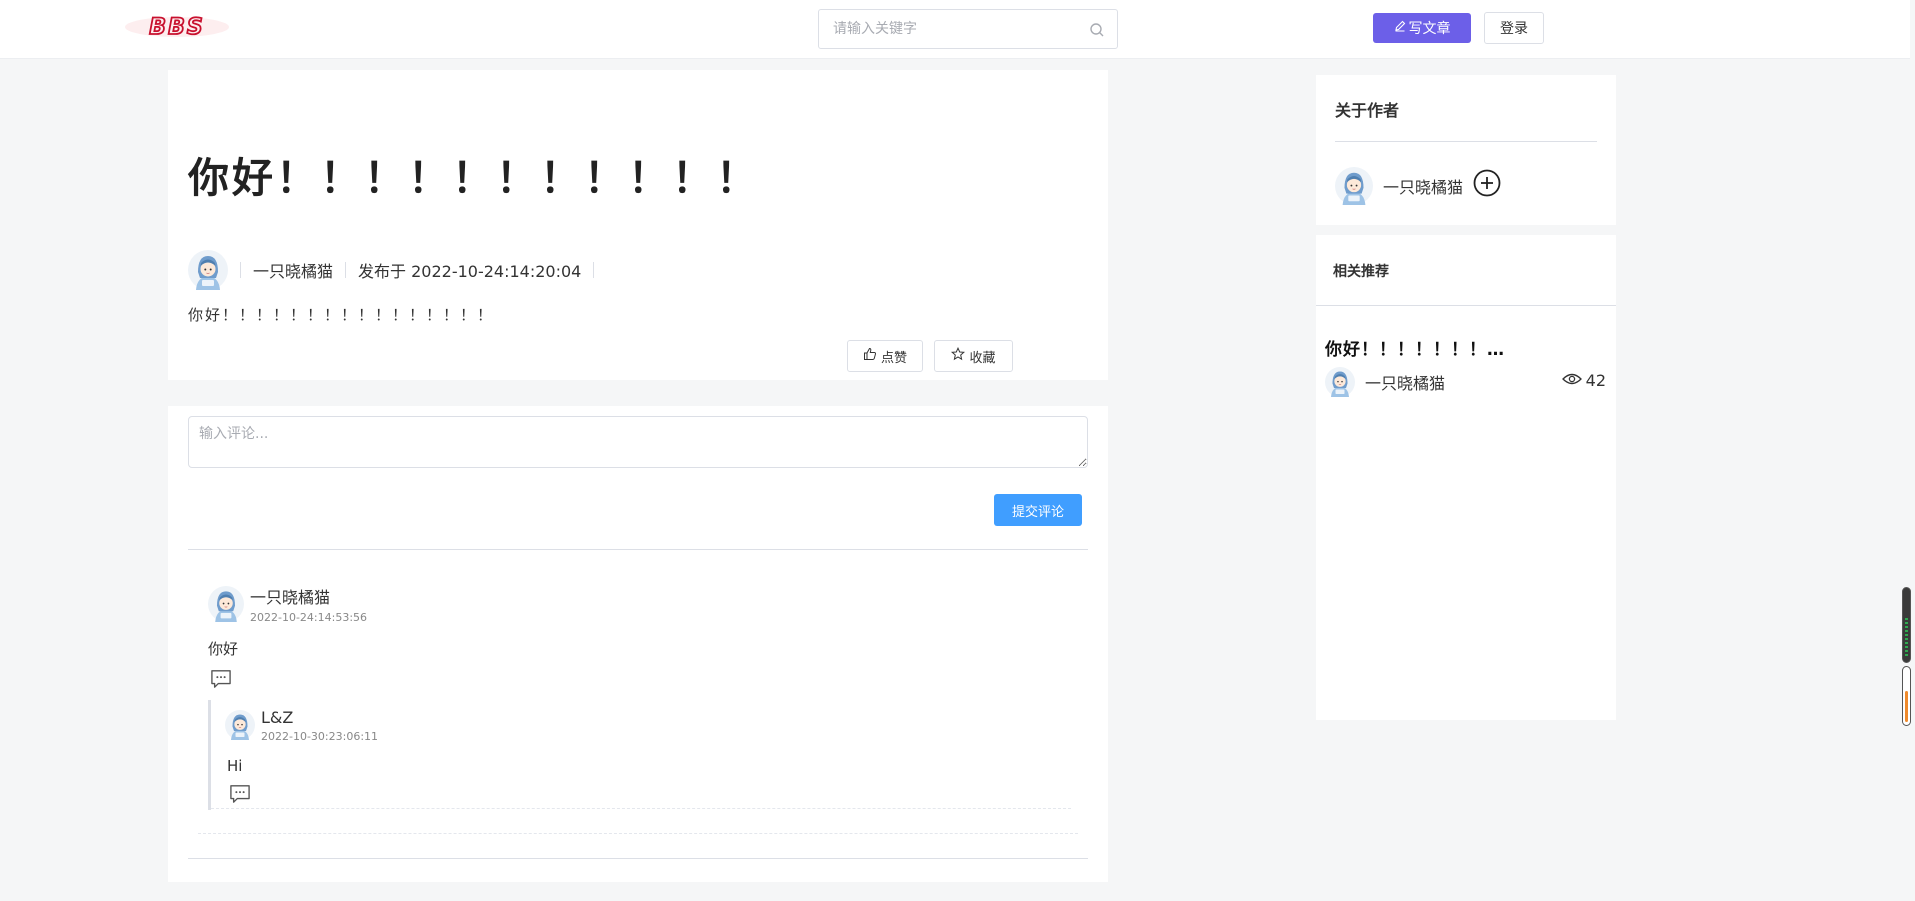  I want to click on favorite-button: 收藏, so click(973, 356).